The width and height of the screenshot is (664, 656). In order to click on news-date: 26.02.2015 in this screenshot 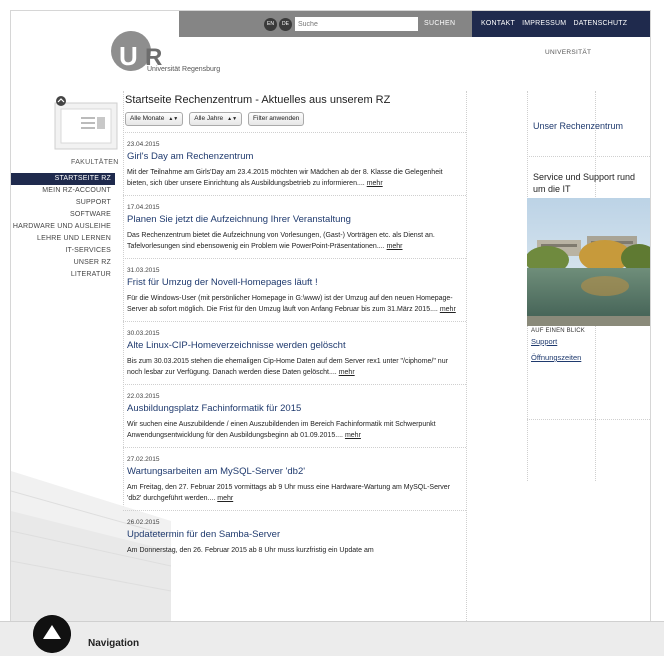, I will do `click(143, 522)`.